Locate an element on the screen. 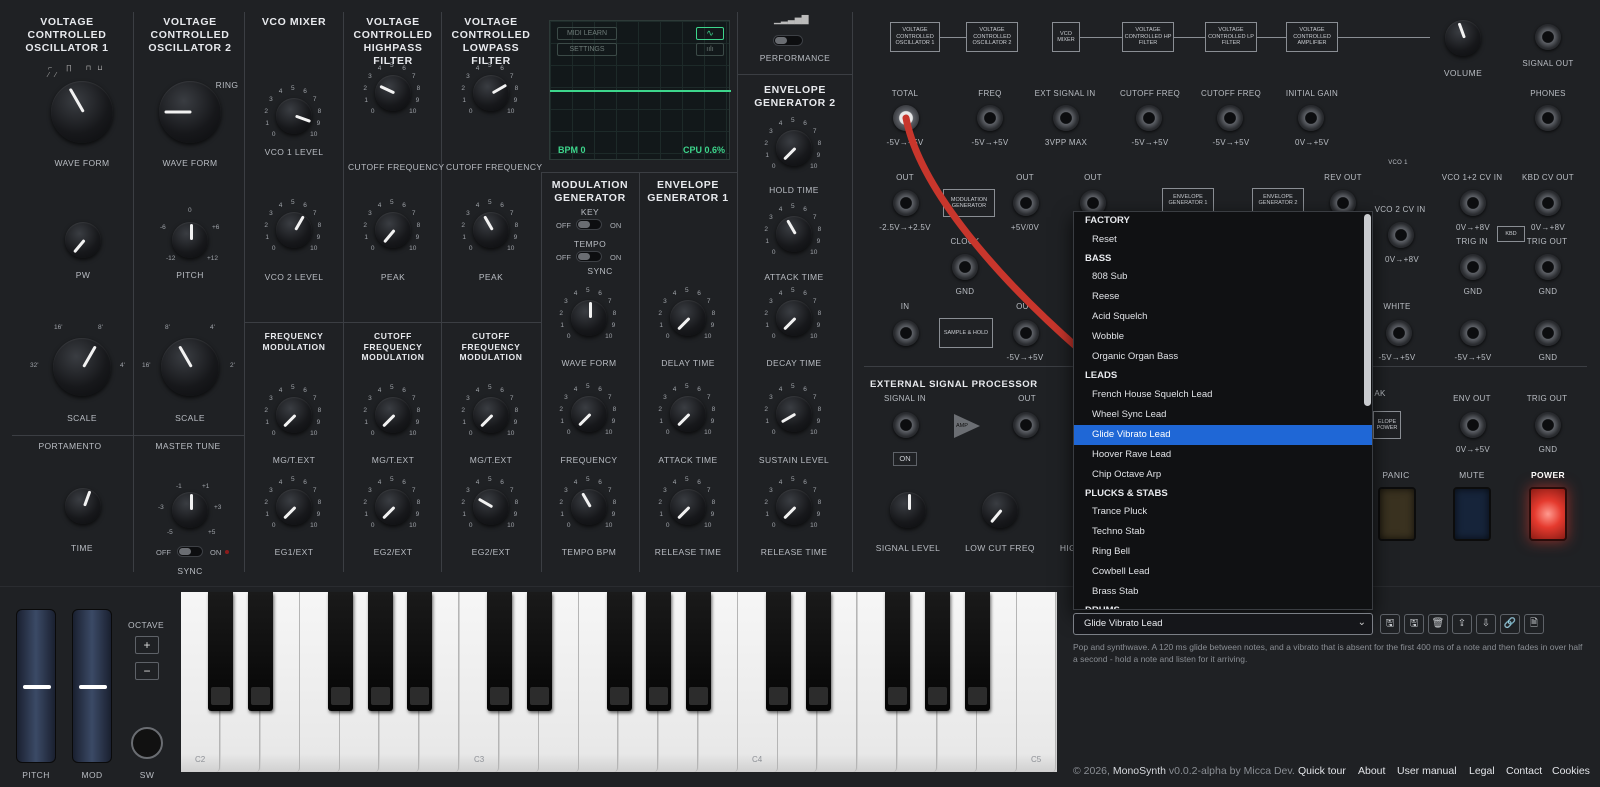 Image resolution: width=1600 pixels, height=787 pixels. octave-up-button: + is located at coordinates (147, 645).